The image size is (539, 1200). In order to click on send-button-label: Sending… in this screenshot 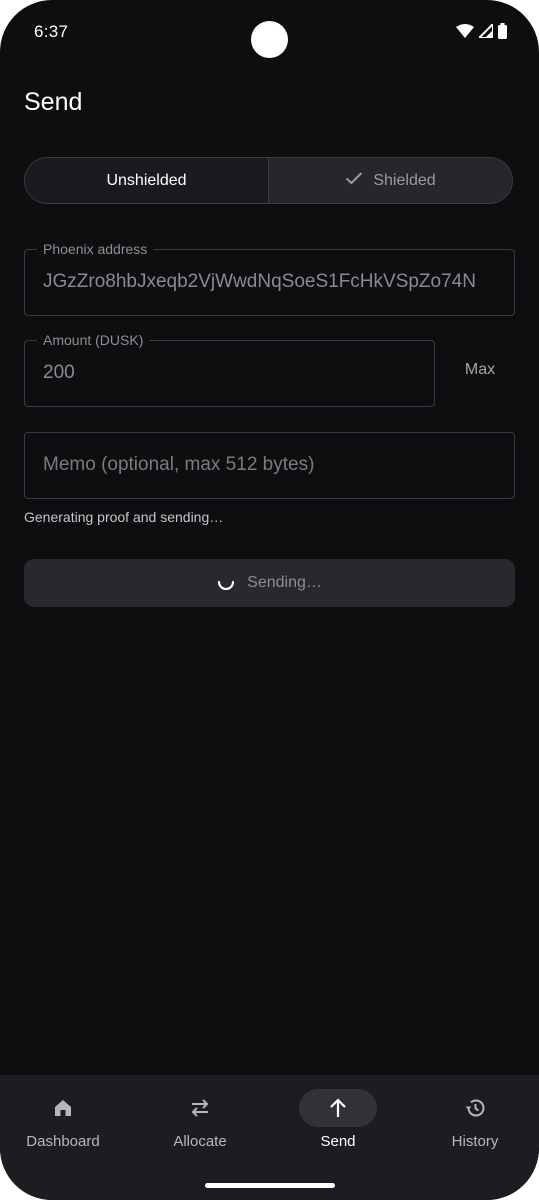, I will do `click(284, 582)`.